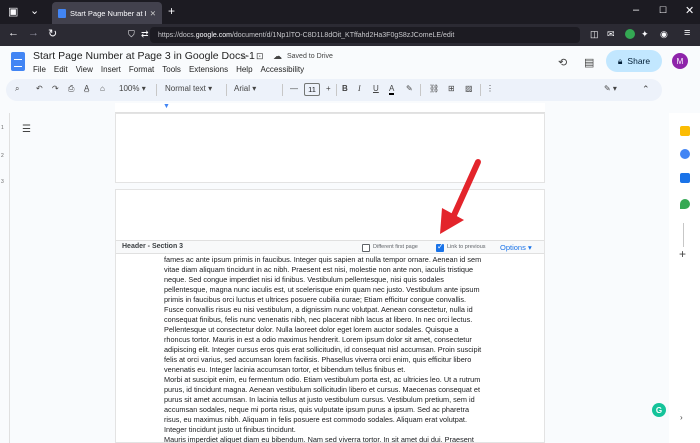 Image resolution: width=700 pixels, height=443 pixels. What do you see at coordinates (208, 69) in the screenshot?
I see `menu-extensions: Extensions` at bounding box center [208, 69].